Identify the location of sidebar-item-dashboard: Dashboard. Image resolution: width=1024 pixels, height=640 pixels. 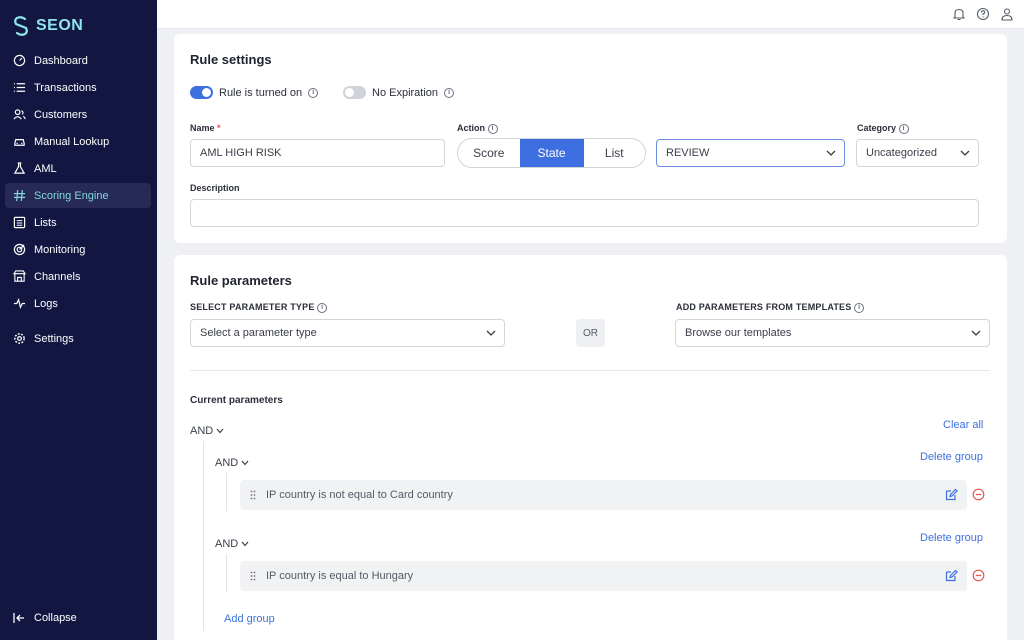
(78, 60).